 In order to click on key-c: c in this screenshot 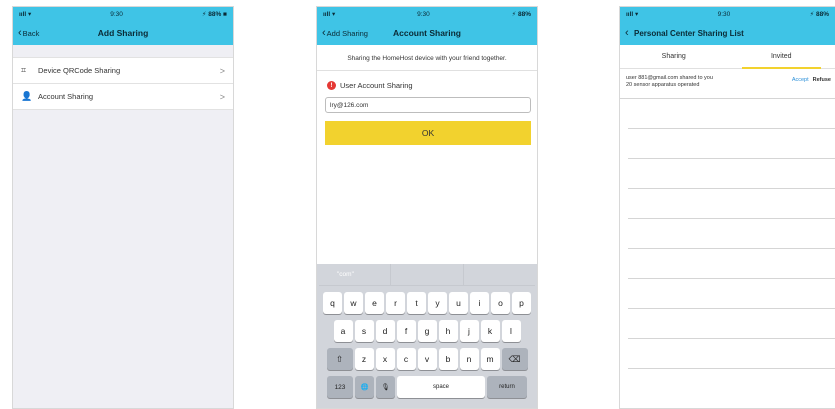, I will do `click(406, 359)`.